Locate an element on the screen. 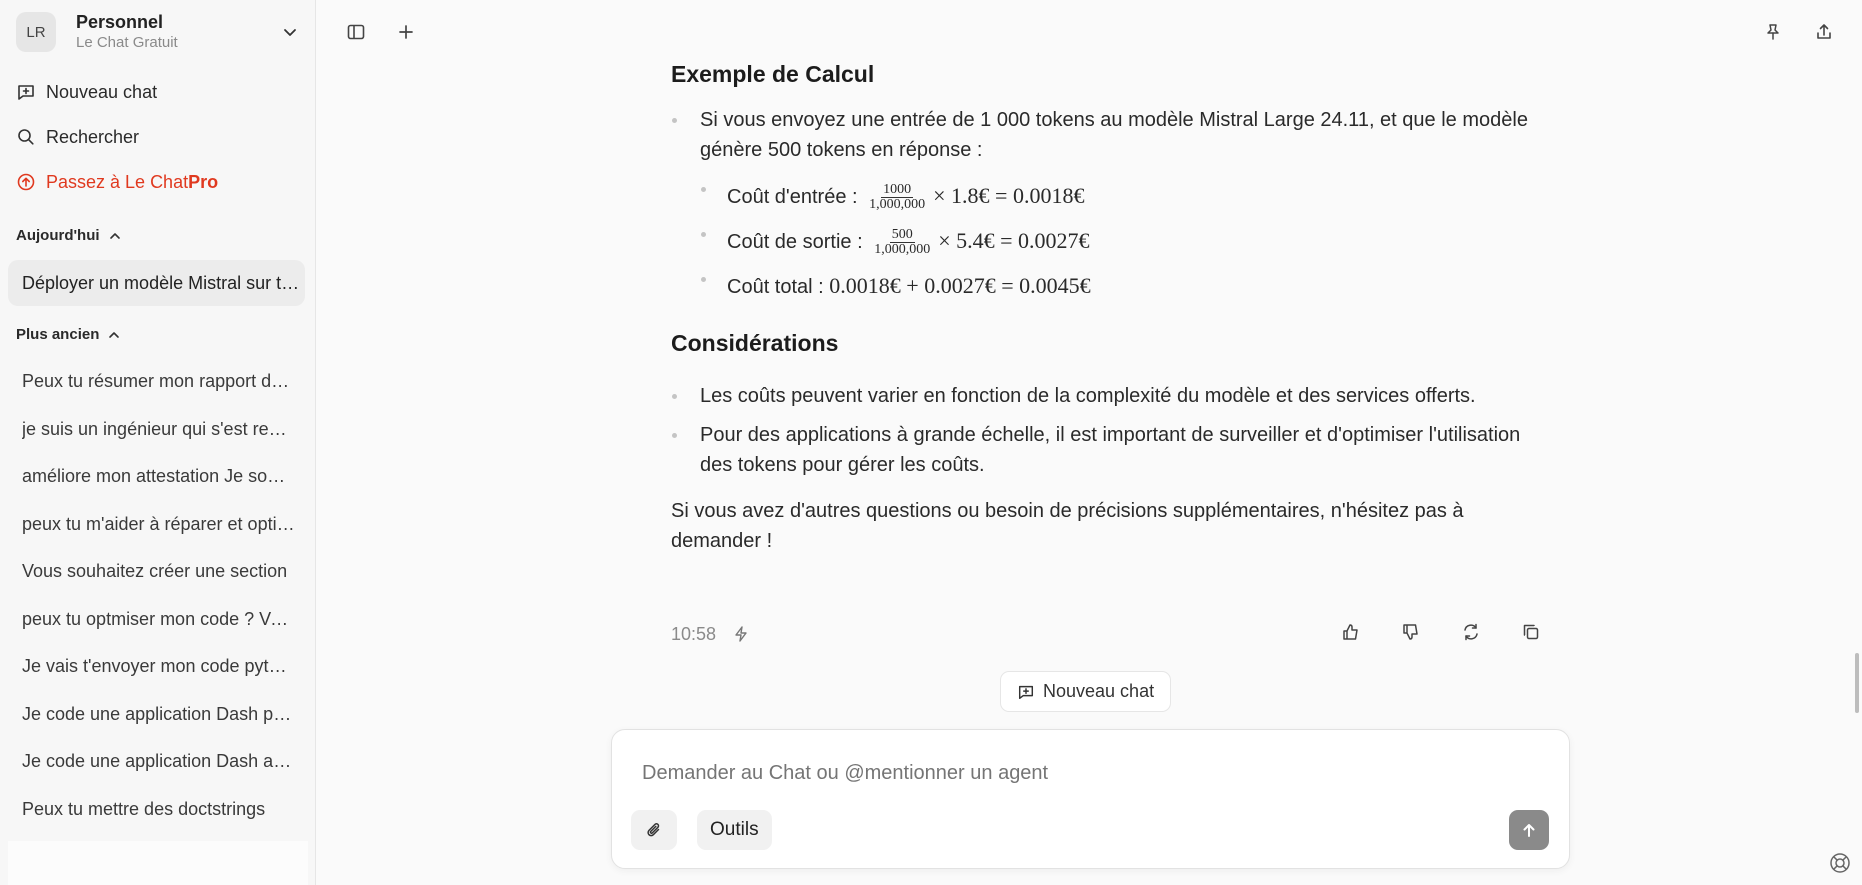 This screenshot has width=1862, height=885. chat-item-label: améliore mon attestation Je soussigné is located at coordinates (158, 476).